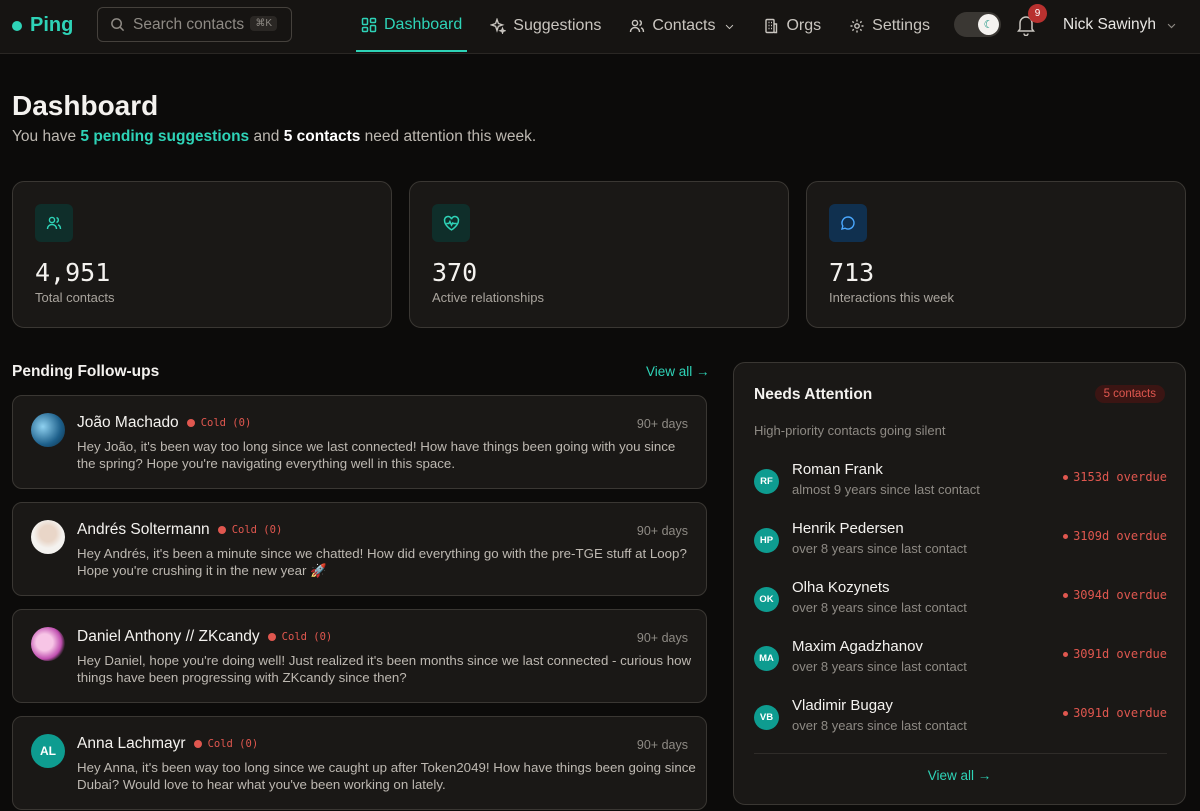 This screenshot has height=811, width=1200. What do you see at coordinates (423, 24) in the screenshot?
I see `nav-dashboard-label: Dashboard` at bounding box center [423, 24].